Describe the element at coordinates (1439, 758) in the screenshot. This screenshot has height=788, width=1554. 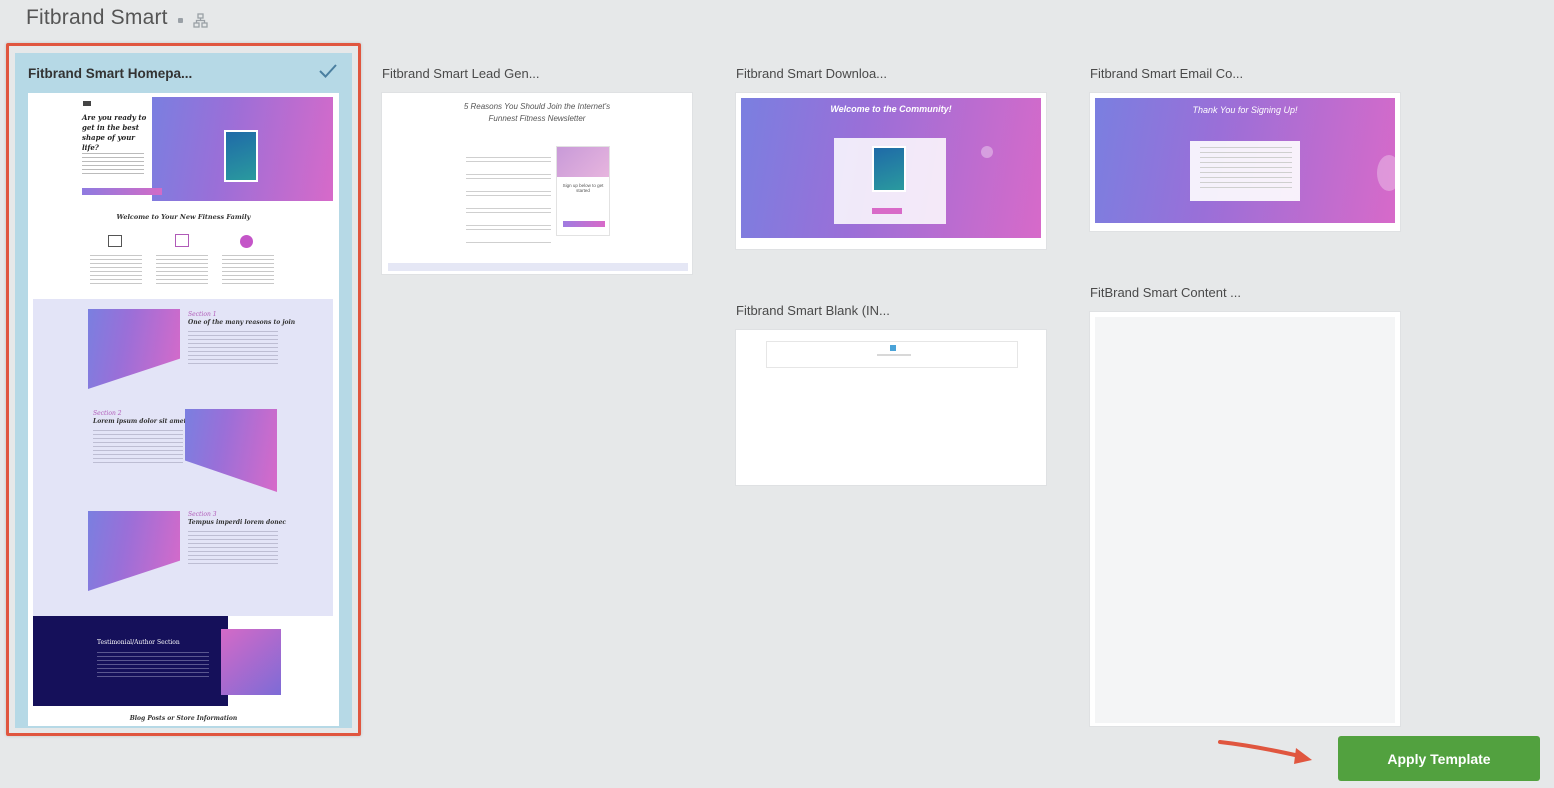
I see `apply-template-button: Apply Template` at that location.